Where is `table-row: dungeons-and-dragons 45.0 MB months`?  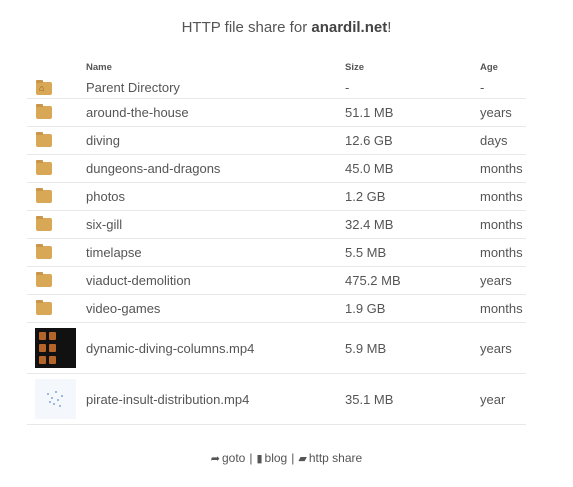
table-row: dungeons-and-dragons 45.0 MB months is located at coordinates (276, 169).